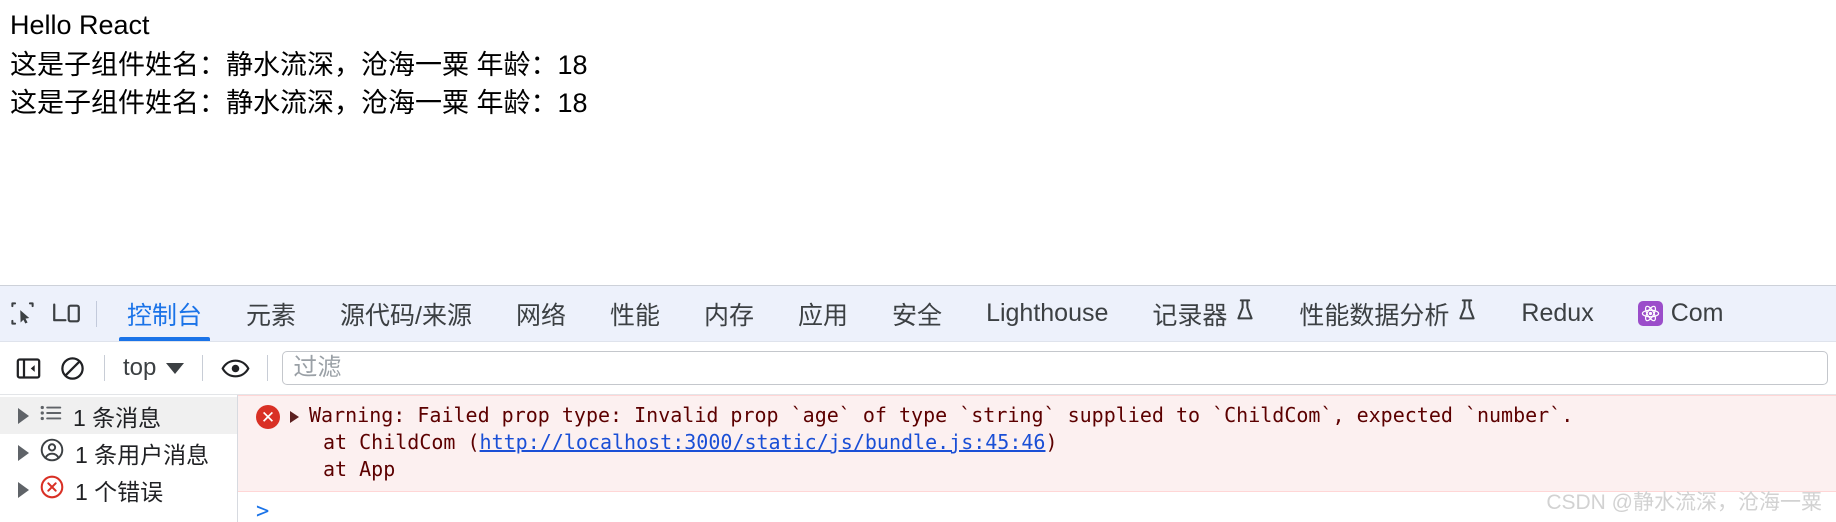 This screenshot has width=1836, height=522. I want to click on execution-context-selector: top, so click(153, 368).